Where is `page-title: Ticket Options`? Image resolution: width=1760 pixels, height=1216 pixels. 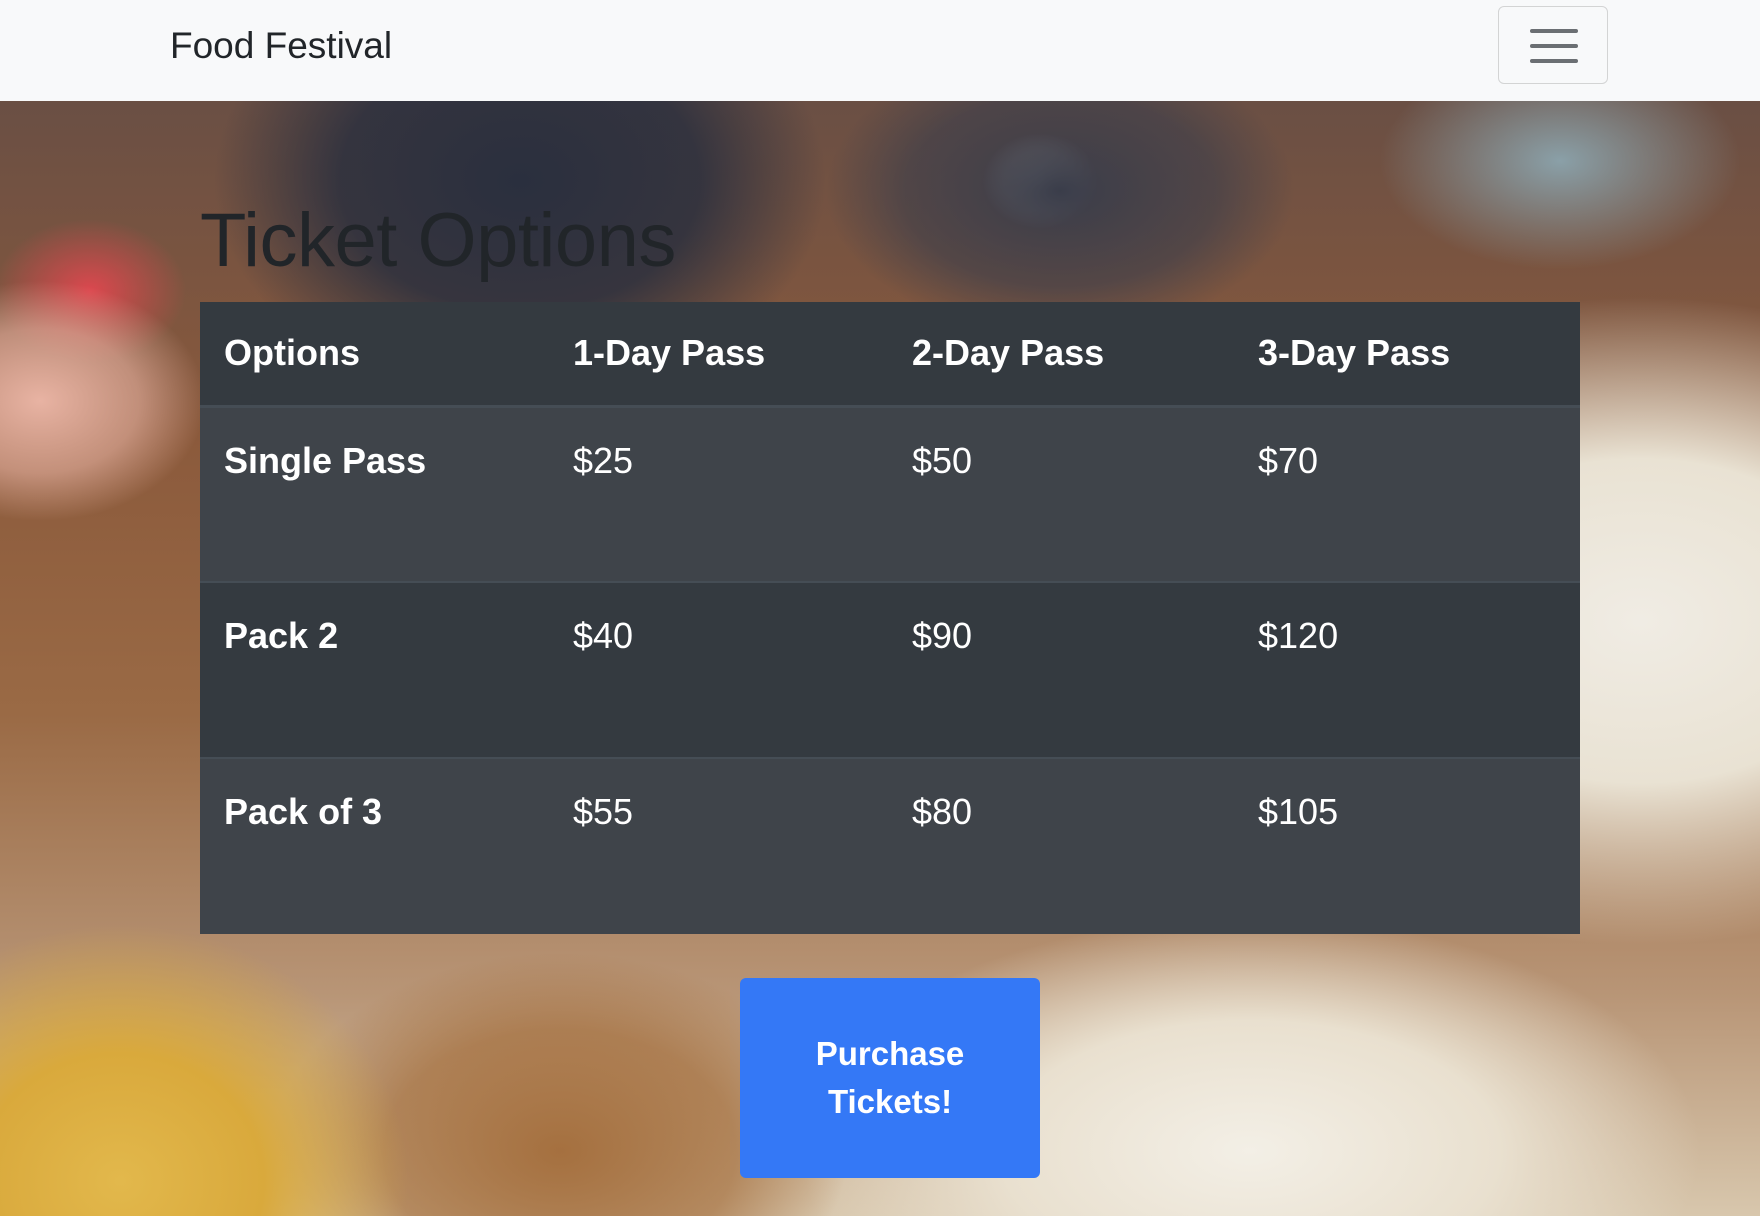
page-title: Ticket Options is located at coordinates (438, 240).